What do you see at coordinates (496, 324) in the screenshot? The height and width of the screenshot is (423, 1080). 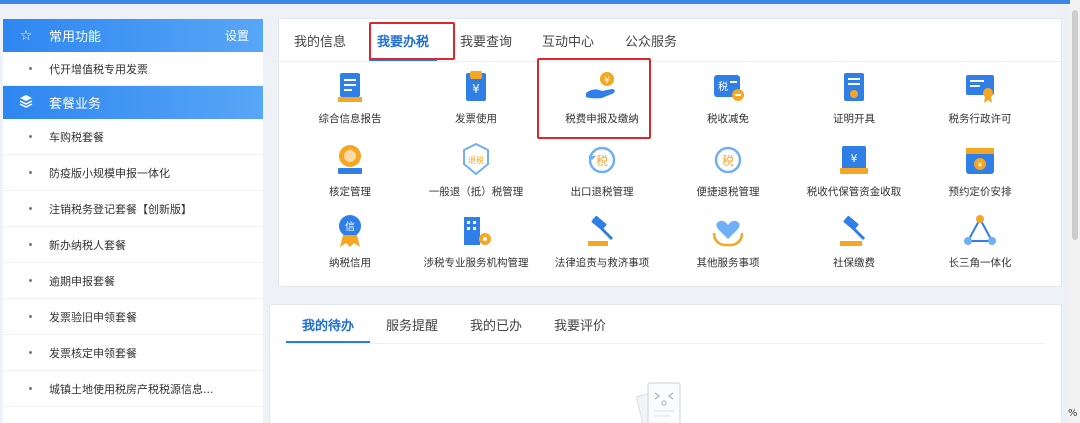 I see `bottom-tab-2: 我的已办` at bounding box center [496, 324].